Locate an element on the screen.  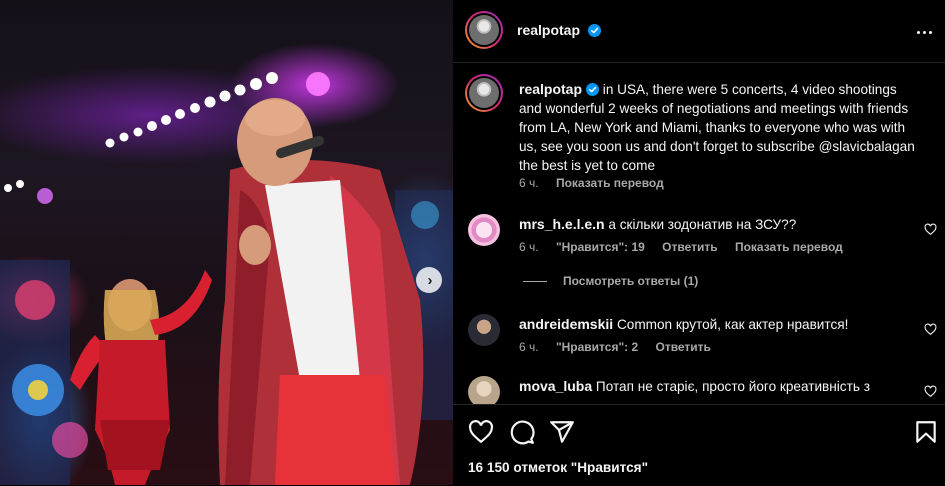
author-avatar is located at coordinates (484, 30).